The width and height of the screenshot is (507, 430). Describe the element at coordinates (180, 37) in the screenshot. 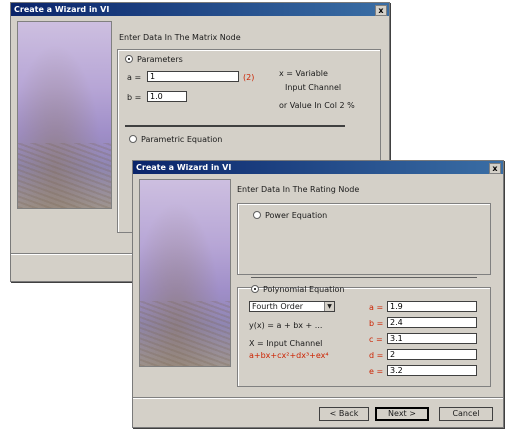

I see `back-window-heading: Enter Data In The Matrix Node` at that location.